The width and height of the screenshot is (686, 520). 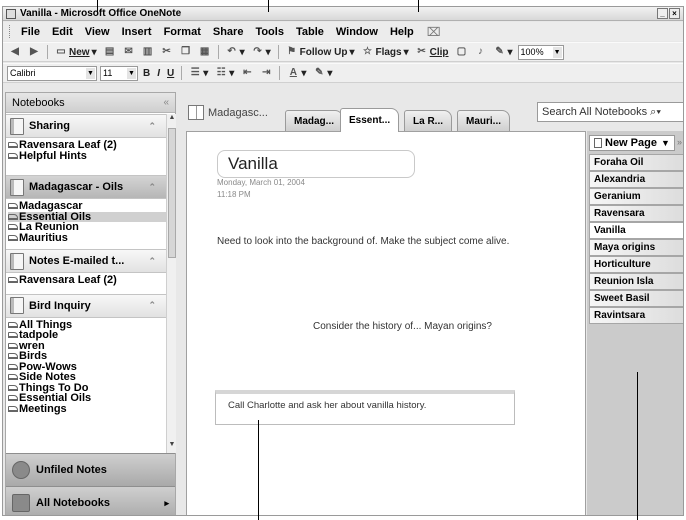 I want to click on page-tab: Geranium, so click(x=636, y=196).